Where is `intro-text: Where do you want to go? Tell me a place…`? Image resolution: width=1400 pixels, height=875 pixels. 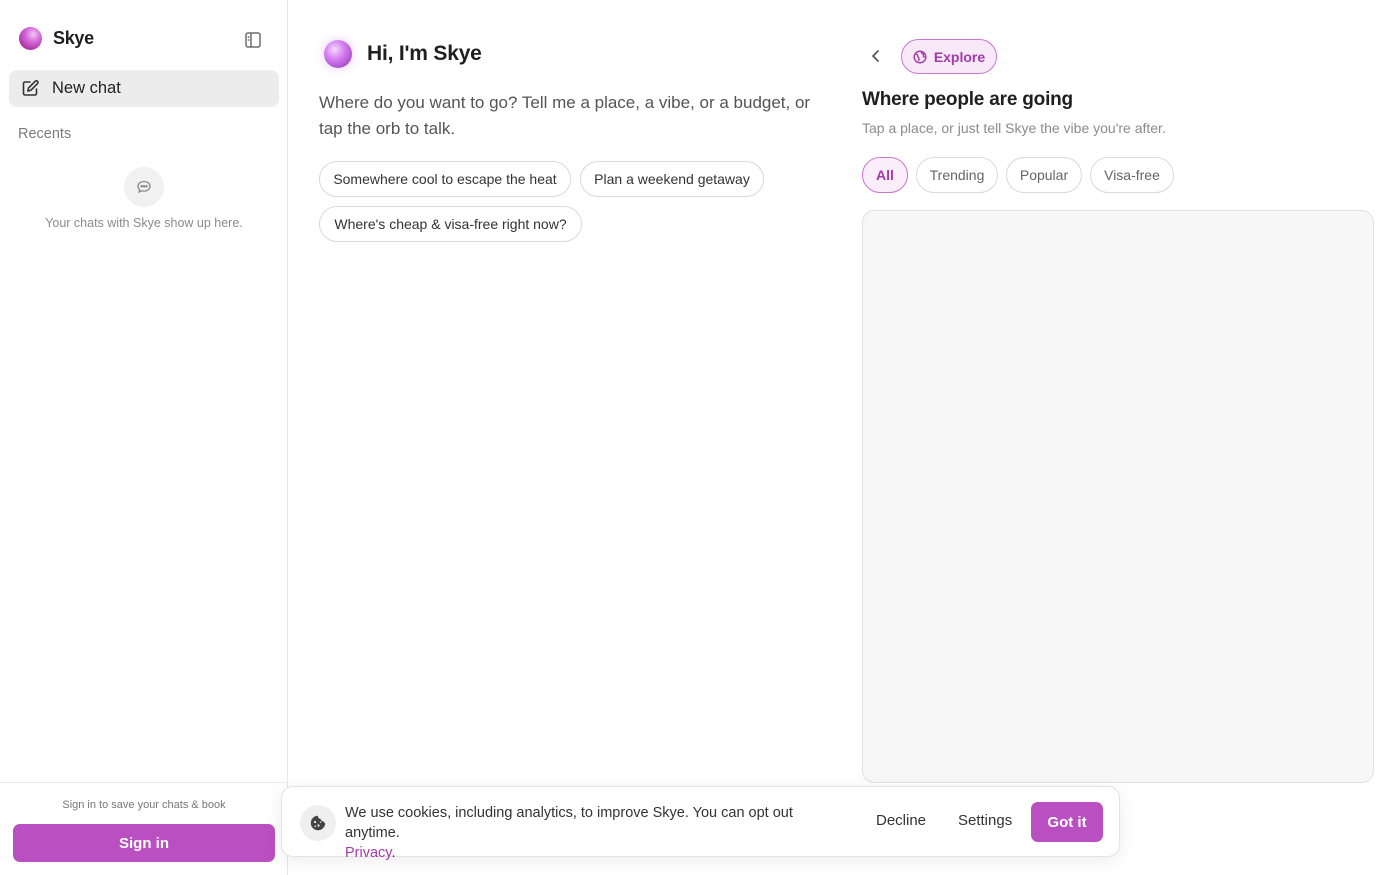
intro-text: Where do you want to go? Tell me a place… is located at coordinates (565, 115).